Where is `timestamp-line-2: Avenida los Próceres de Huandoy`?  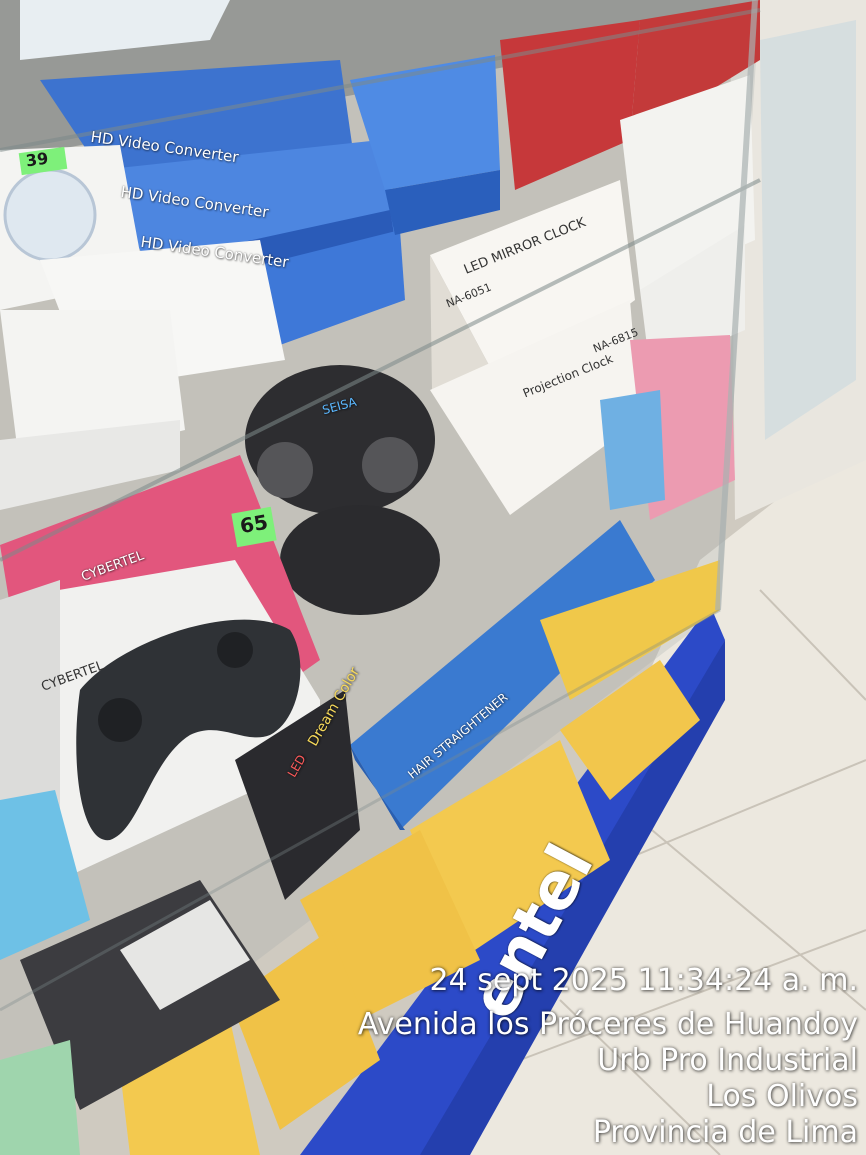 timestamp-line-2: Avenida los Próceres de Huandoy is located at coordinates (607, 1024).